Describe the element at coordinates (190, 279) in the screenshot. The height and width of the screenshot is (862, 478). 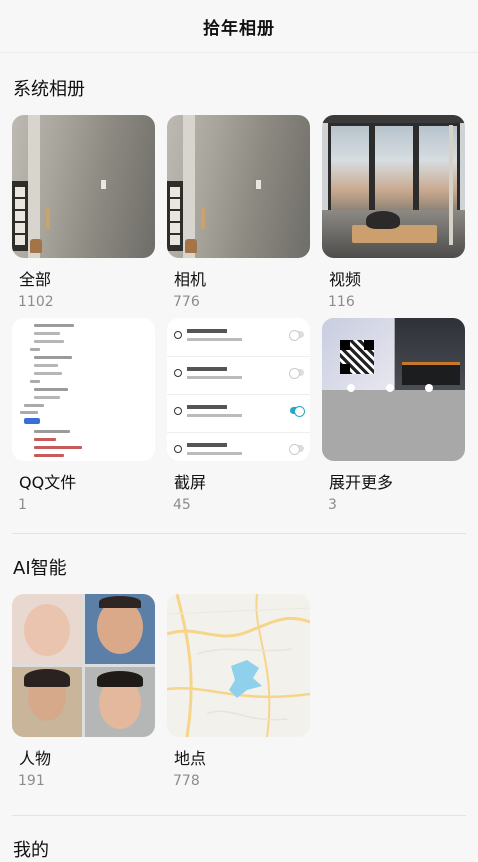
I see `album-name: 相机` at that location.